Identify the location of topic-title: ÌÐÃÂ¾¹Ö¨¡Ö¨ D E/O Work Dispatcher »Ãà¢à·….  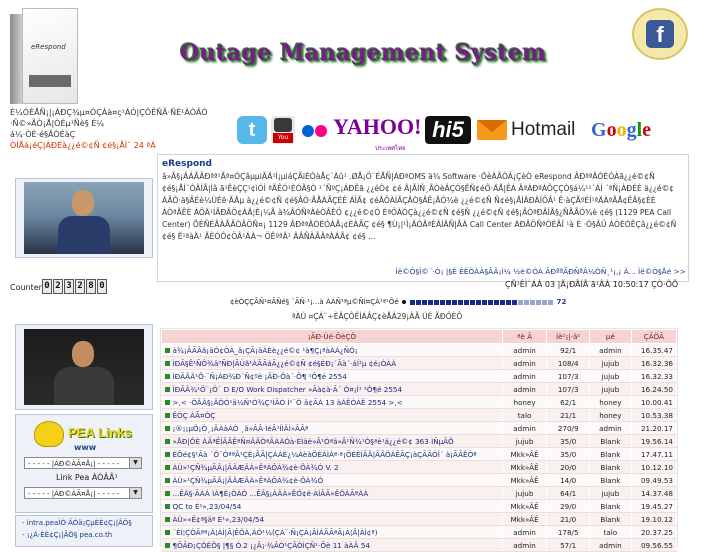
(288, 389).